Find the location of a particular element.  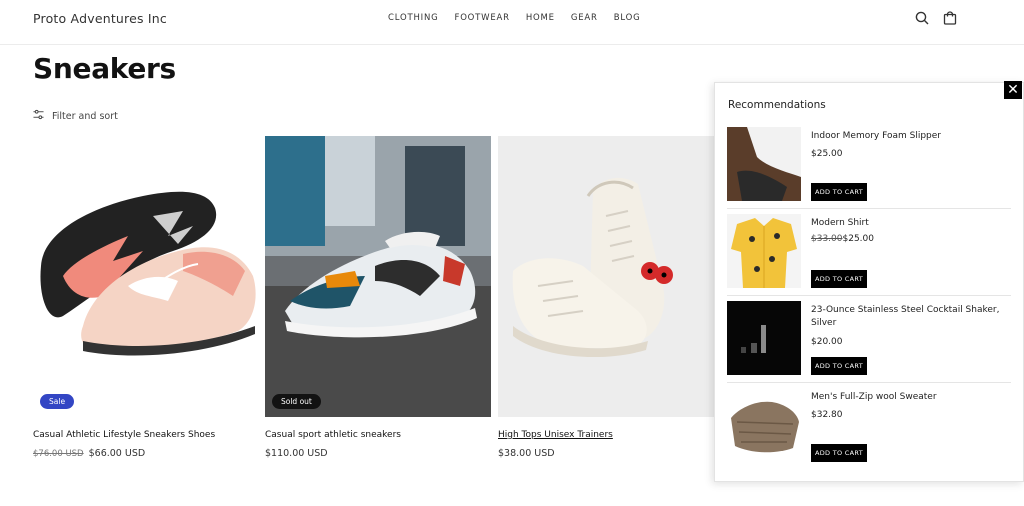

product-price: $76.00 USD $66.00 USD is located at coordinates (89, 453).